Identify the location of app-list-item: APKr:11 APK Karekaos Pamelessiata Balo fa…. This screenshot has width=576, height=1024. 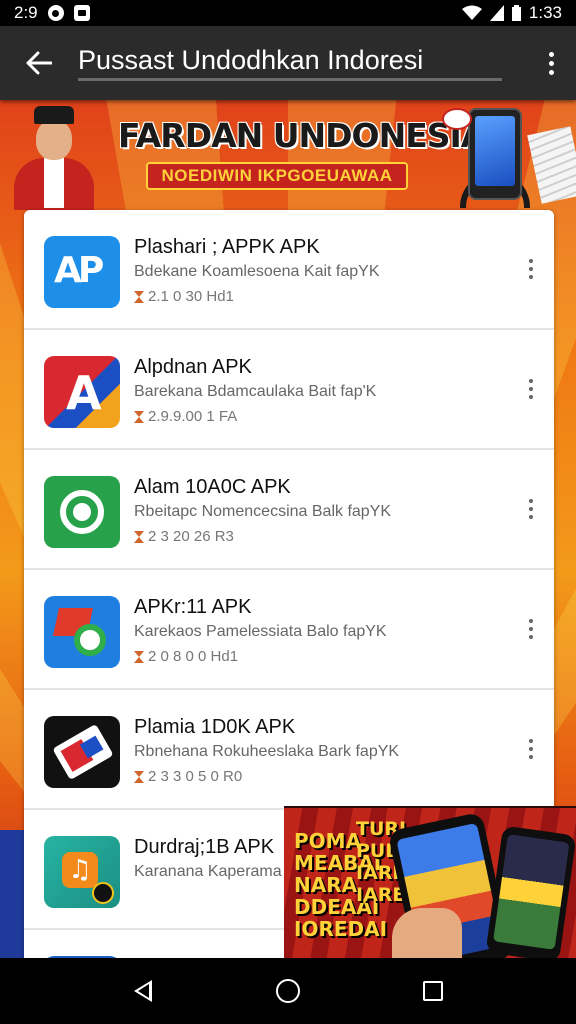
(289, 630).